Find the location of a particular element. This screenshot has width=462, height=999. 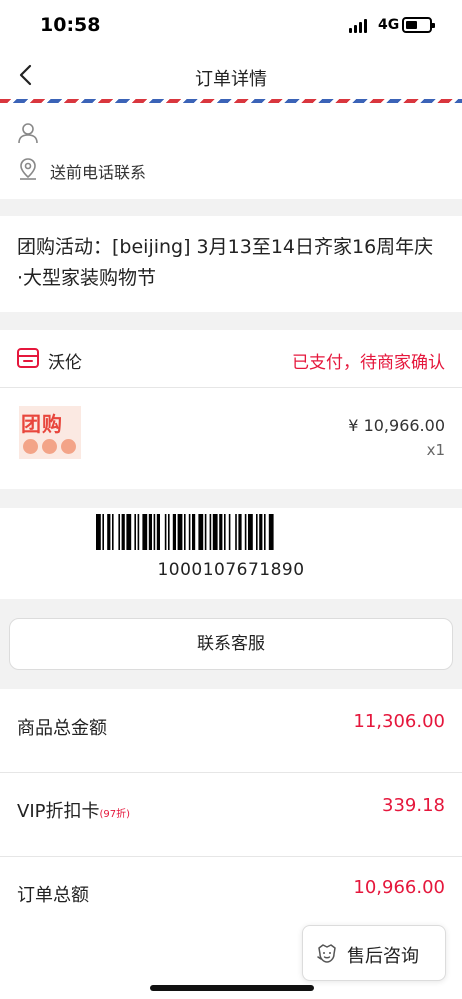

page-title: 订单详情 is located at coordinates (231, 79).